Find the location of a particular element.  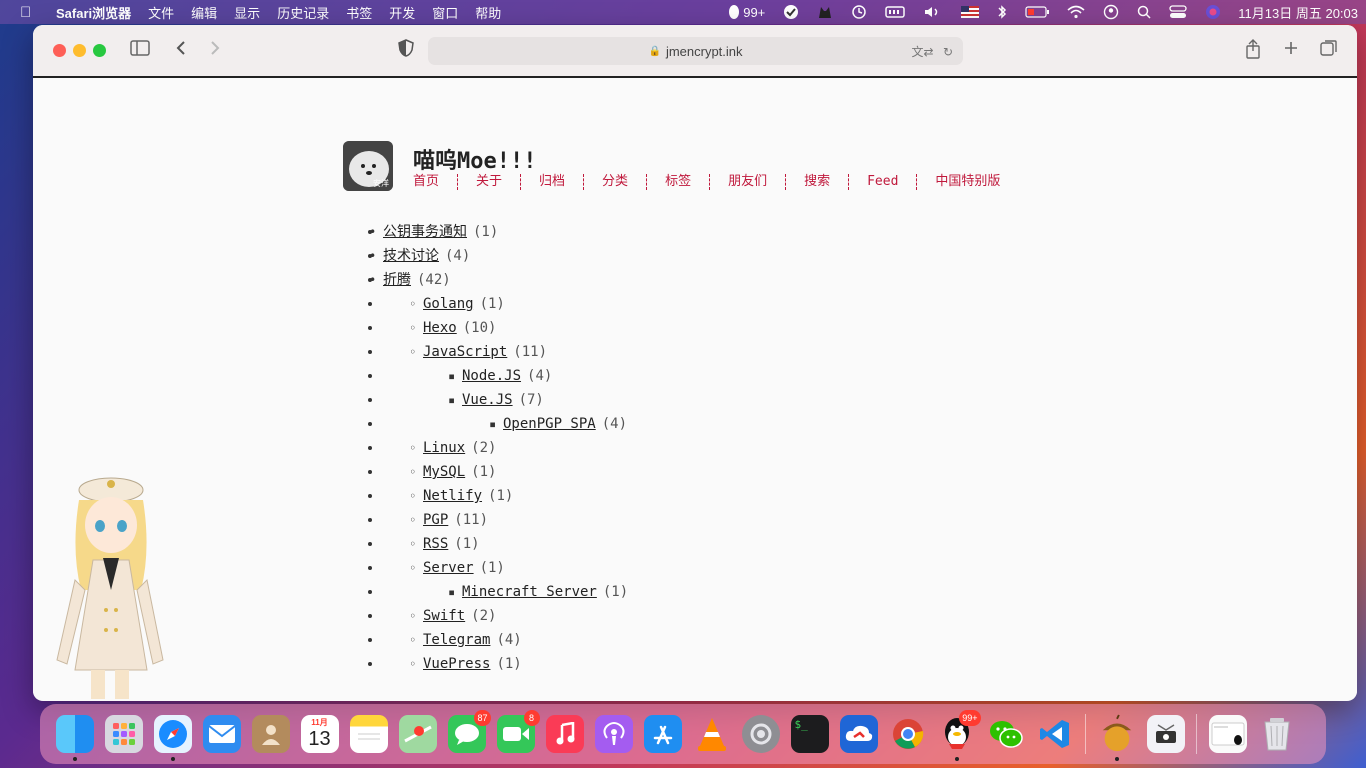

category-link: Telegram is located at coordinates (456, 640).